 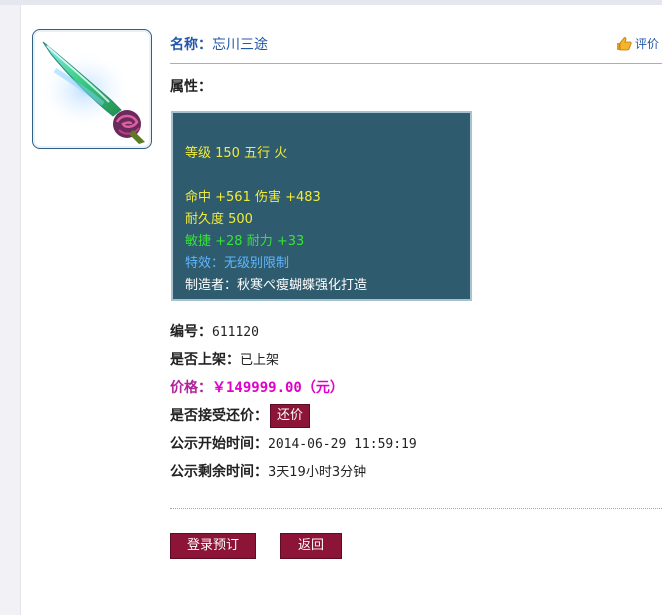 I want to click on price-field: 价格：￥149999.00（元）, so click(x=257, y=387).